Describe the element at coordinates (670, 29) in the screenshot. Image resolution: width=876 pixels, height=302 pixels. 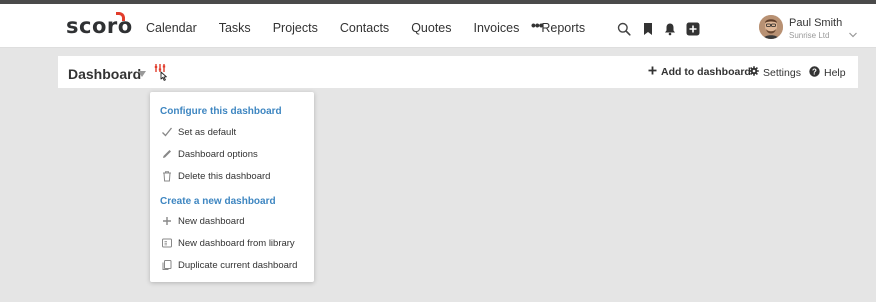
I see `bell-icon` at that location.